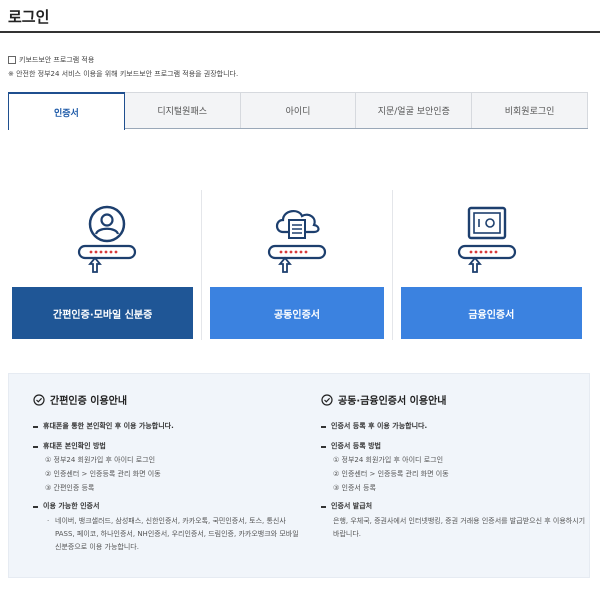 The height and width of the screenshot is (592, 600). Describe the element at coordinates (456, 506) in the screenshot. I see `guide-section-title: 인증서 발급처` at that location.